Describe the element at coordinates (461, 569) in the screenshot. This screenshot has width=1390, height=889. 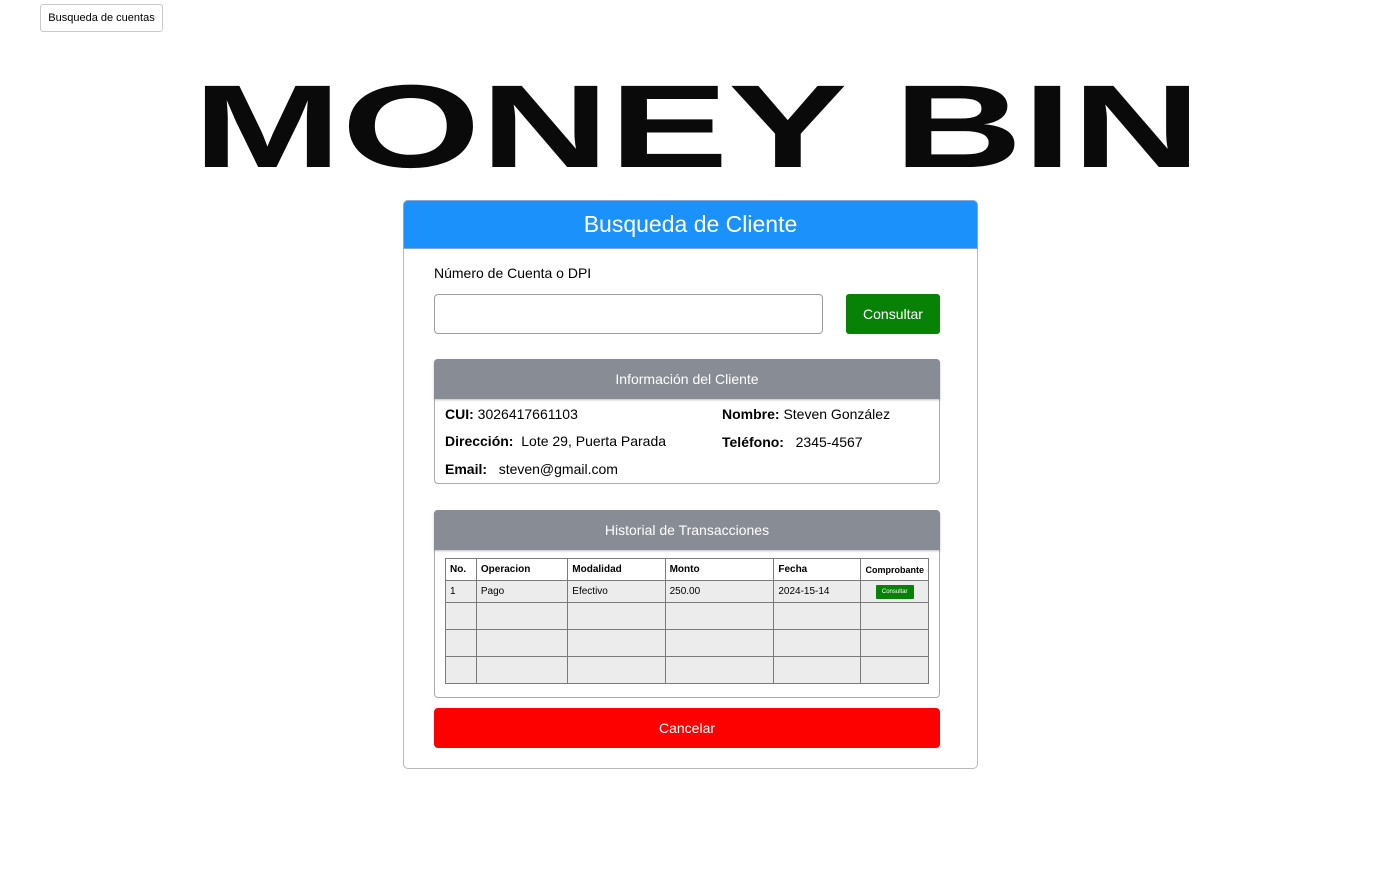
I see `col-header-no: No.` at that location.